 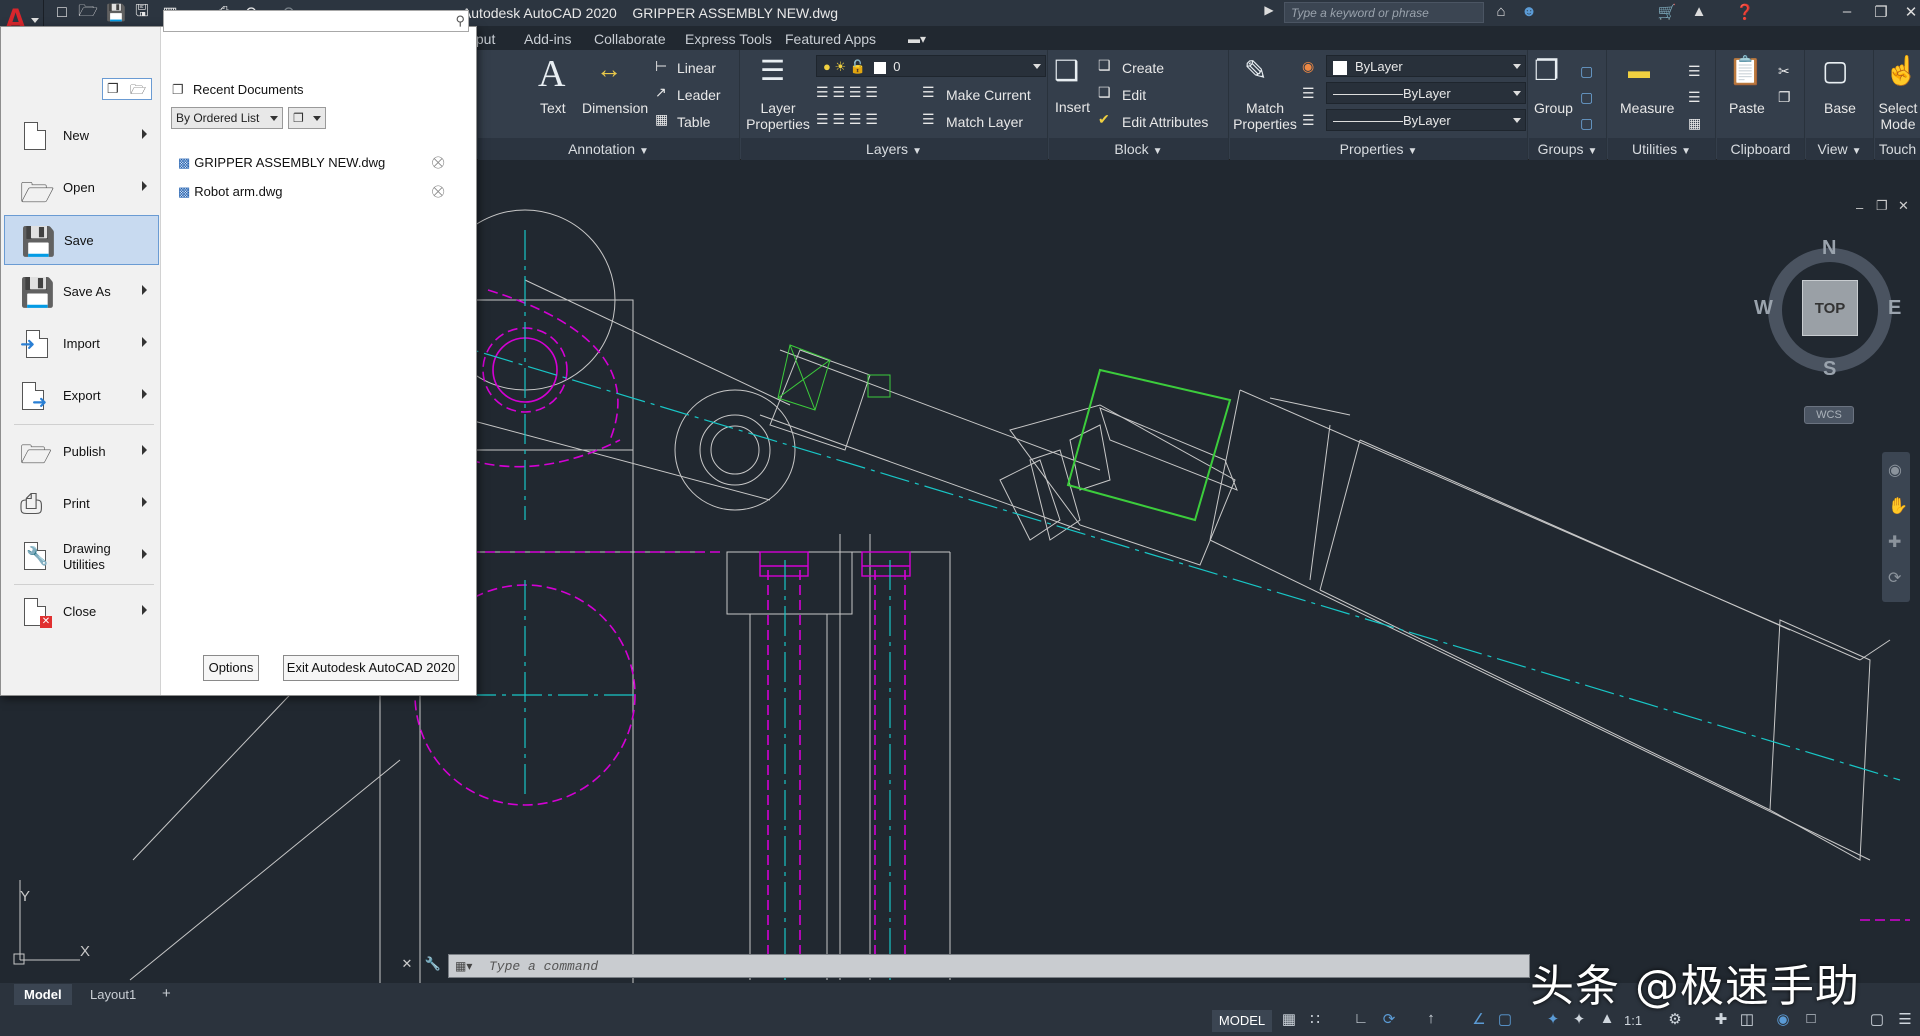 I want to click on display-icon-dropdown: ❐, so click(x=307, y=118).